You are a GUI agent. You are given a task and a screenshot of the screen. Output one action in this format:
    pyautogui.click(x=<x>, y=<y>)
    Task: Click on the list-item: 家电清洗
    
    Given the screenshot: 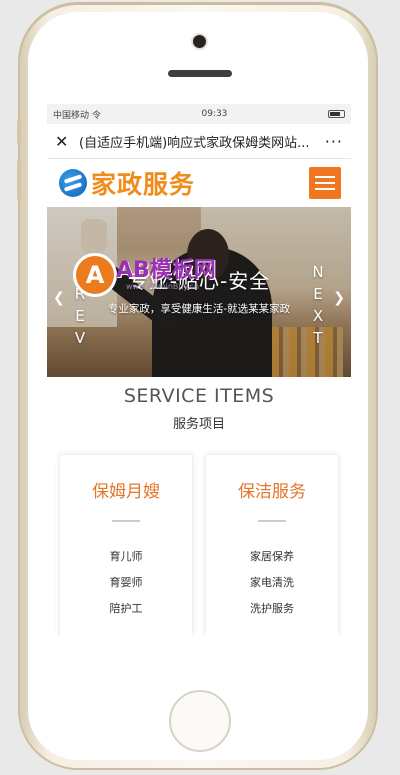 What is the action you would take?
    pyautogui.click(x=272, y=583)
    